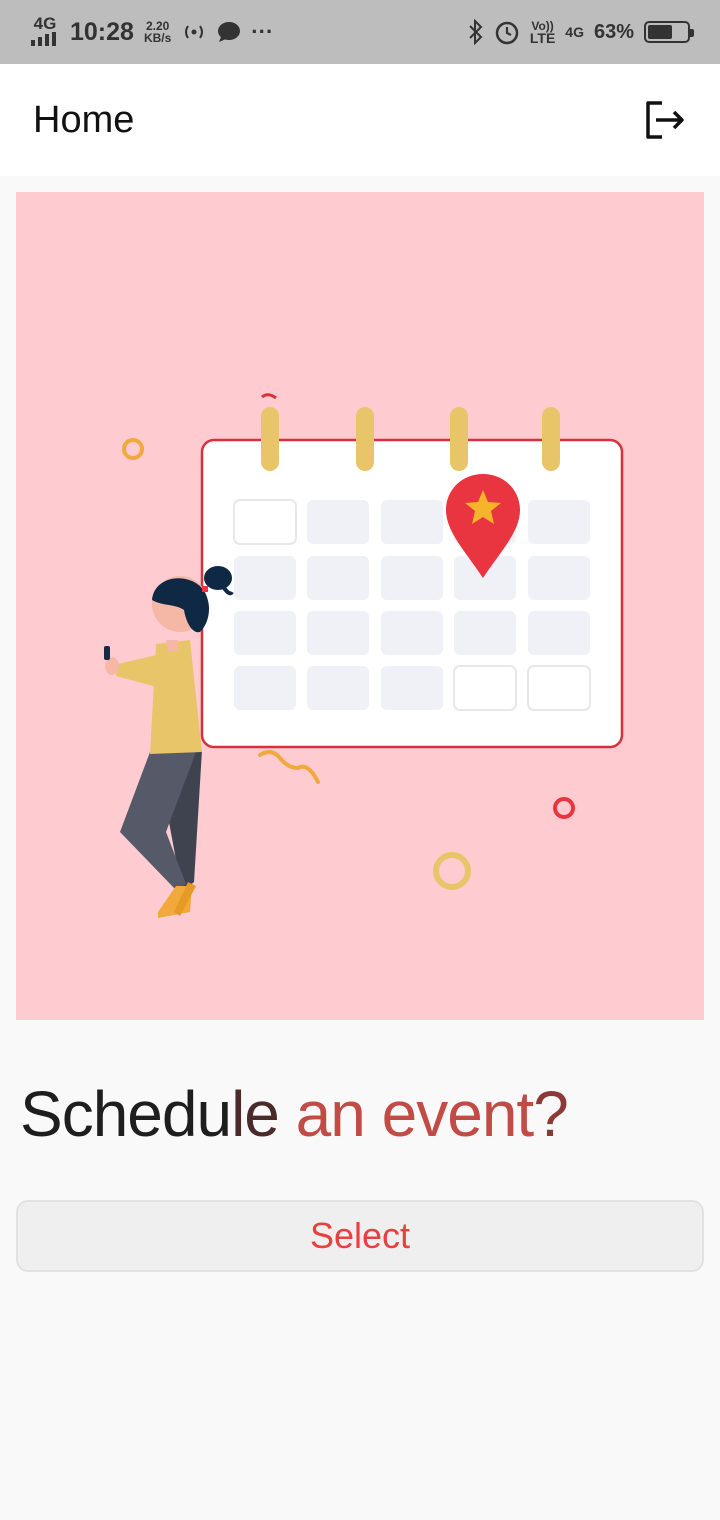 The image size is (720, 1520). What do you see at coordinates (613, 31) in the screenshot?
I see `battery-percent: 63%` at bounding box center [613, 31].